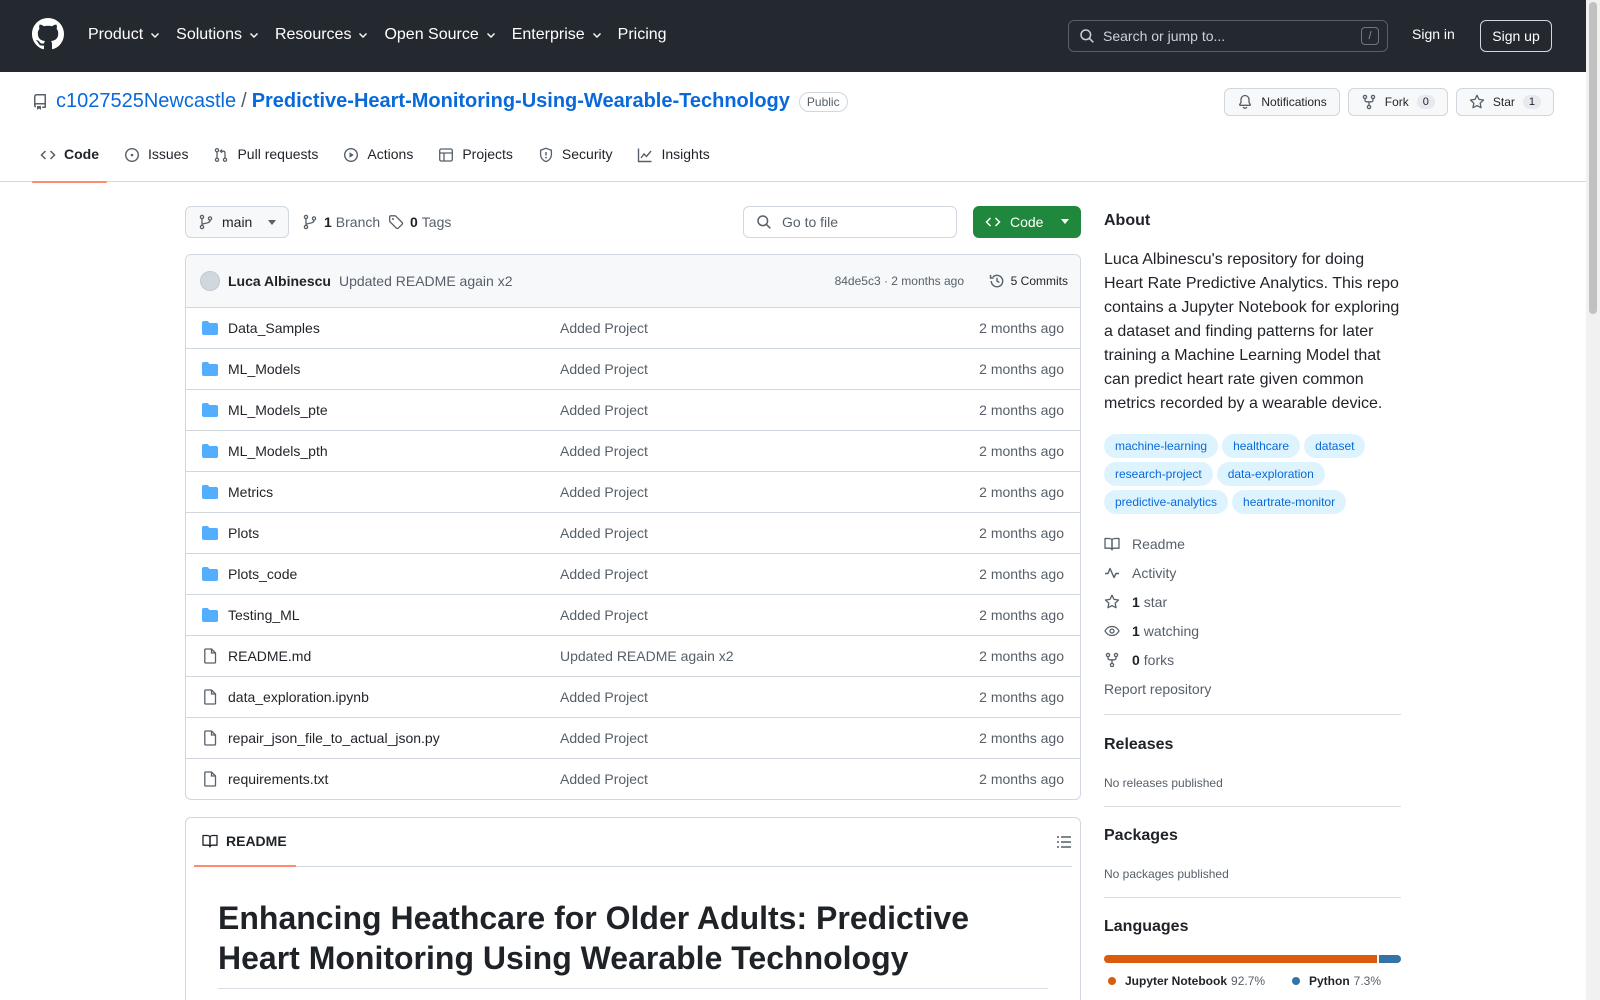  Describe the element at coordinates (1027, 222) in the screenshot. I see `code-dropdown-button: Code` at that location.